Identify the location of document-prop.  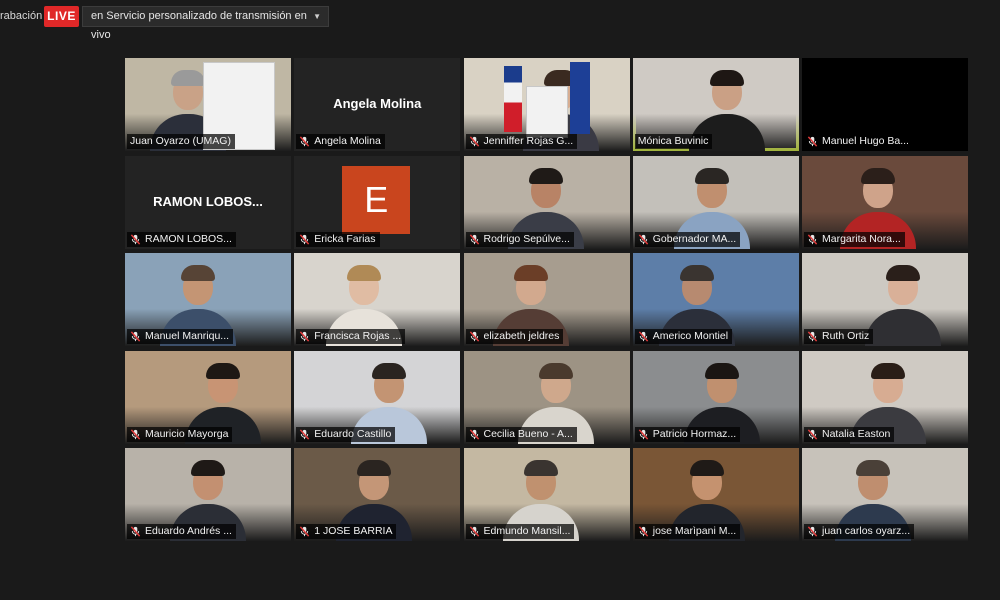
(546, 112).